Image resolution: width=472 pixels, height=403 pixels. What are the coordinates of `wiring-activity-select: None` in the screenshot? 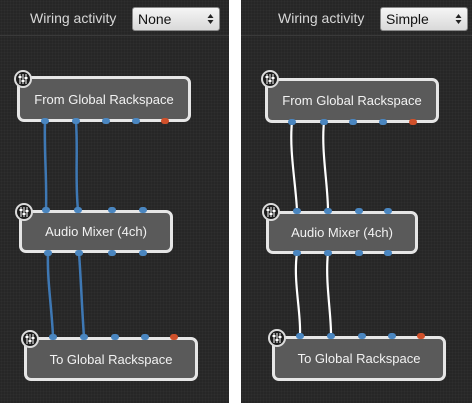 It's located at (176, 19).